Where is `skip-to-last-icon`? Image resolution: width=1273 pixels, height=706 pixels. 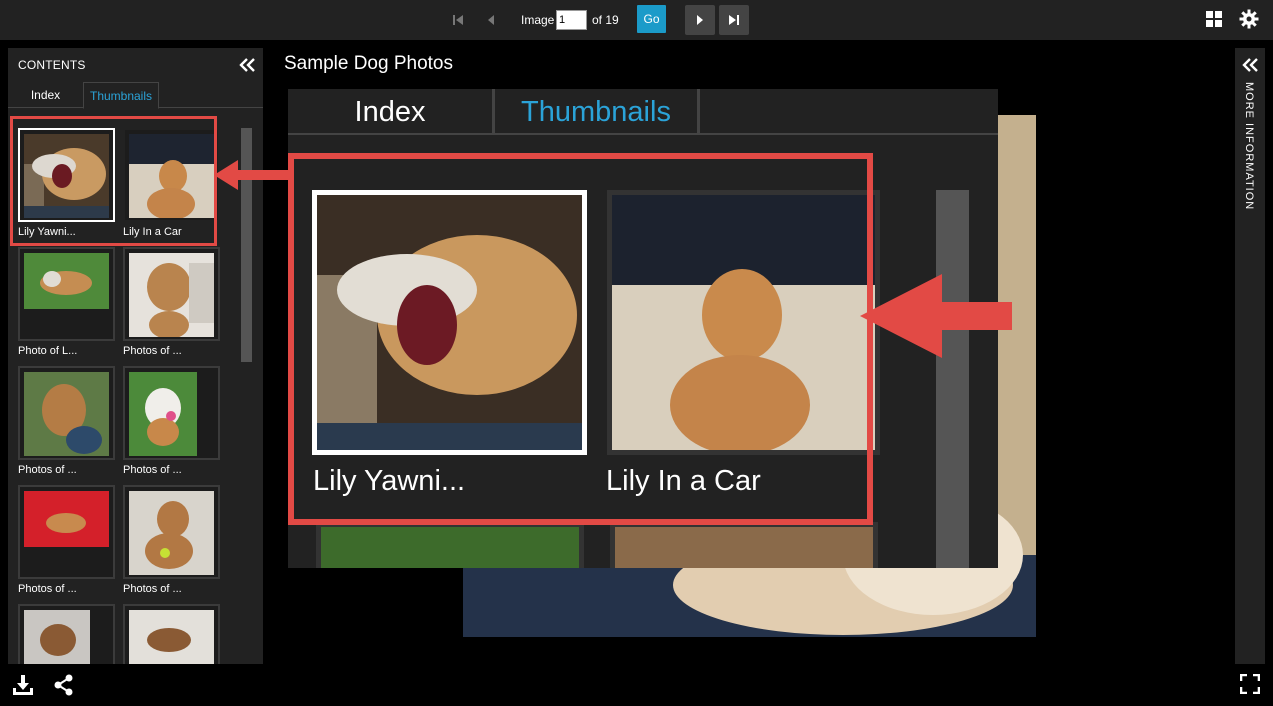
skip-to-last-icon is located at coordinates (734, 20).